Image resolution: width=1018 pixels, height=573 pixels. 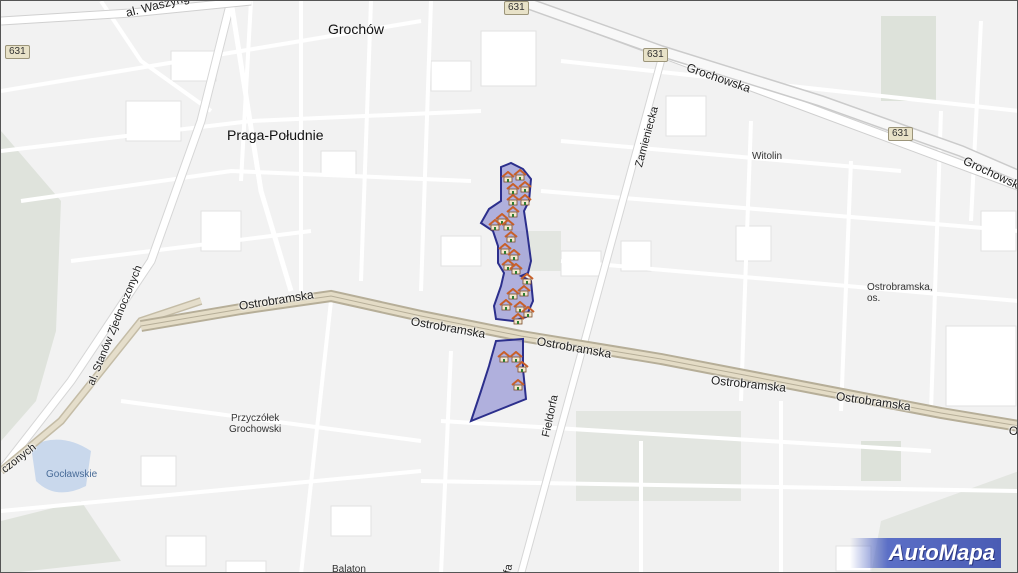 What do you see at coordinates (255, 424) in the screenshot?
I see `place-label-przyczolek-grochowski: Przyczółek Grochowski` at bounding box center [255, 424].